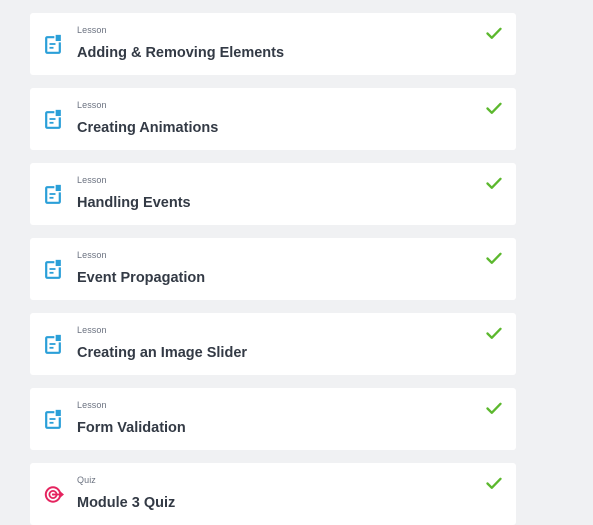 Image resolution: width=593 pixels, height=525 pixels. Describe the element at coordinates (141, 278) in the screenshot. I see `item-title: Event Propagation` at that location.